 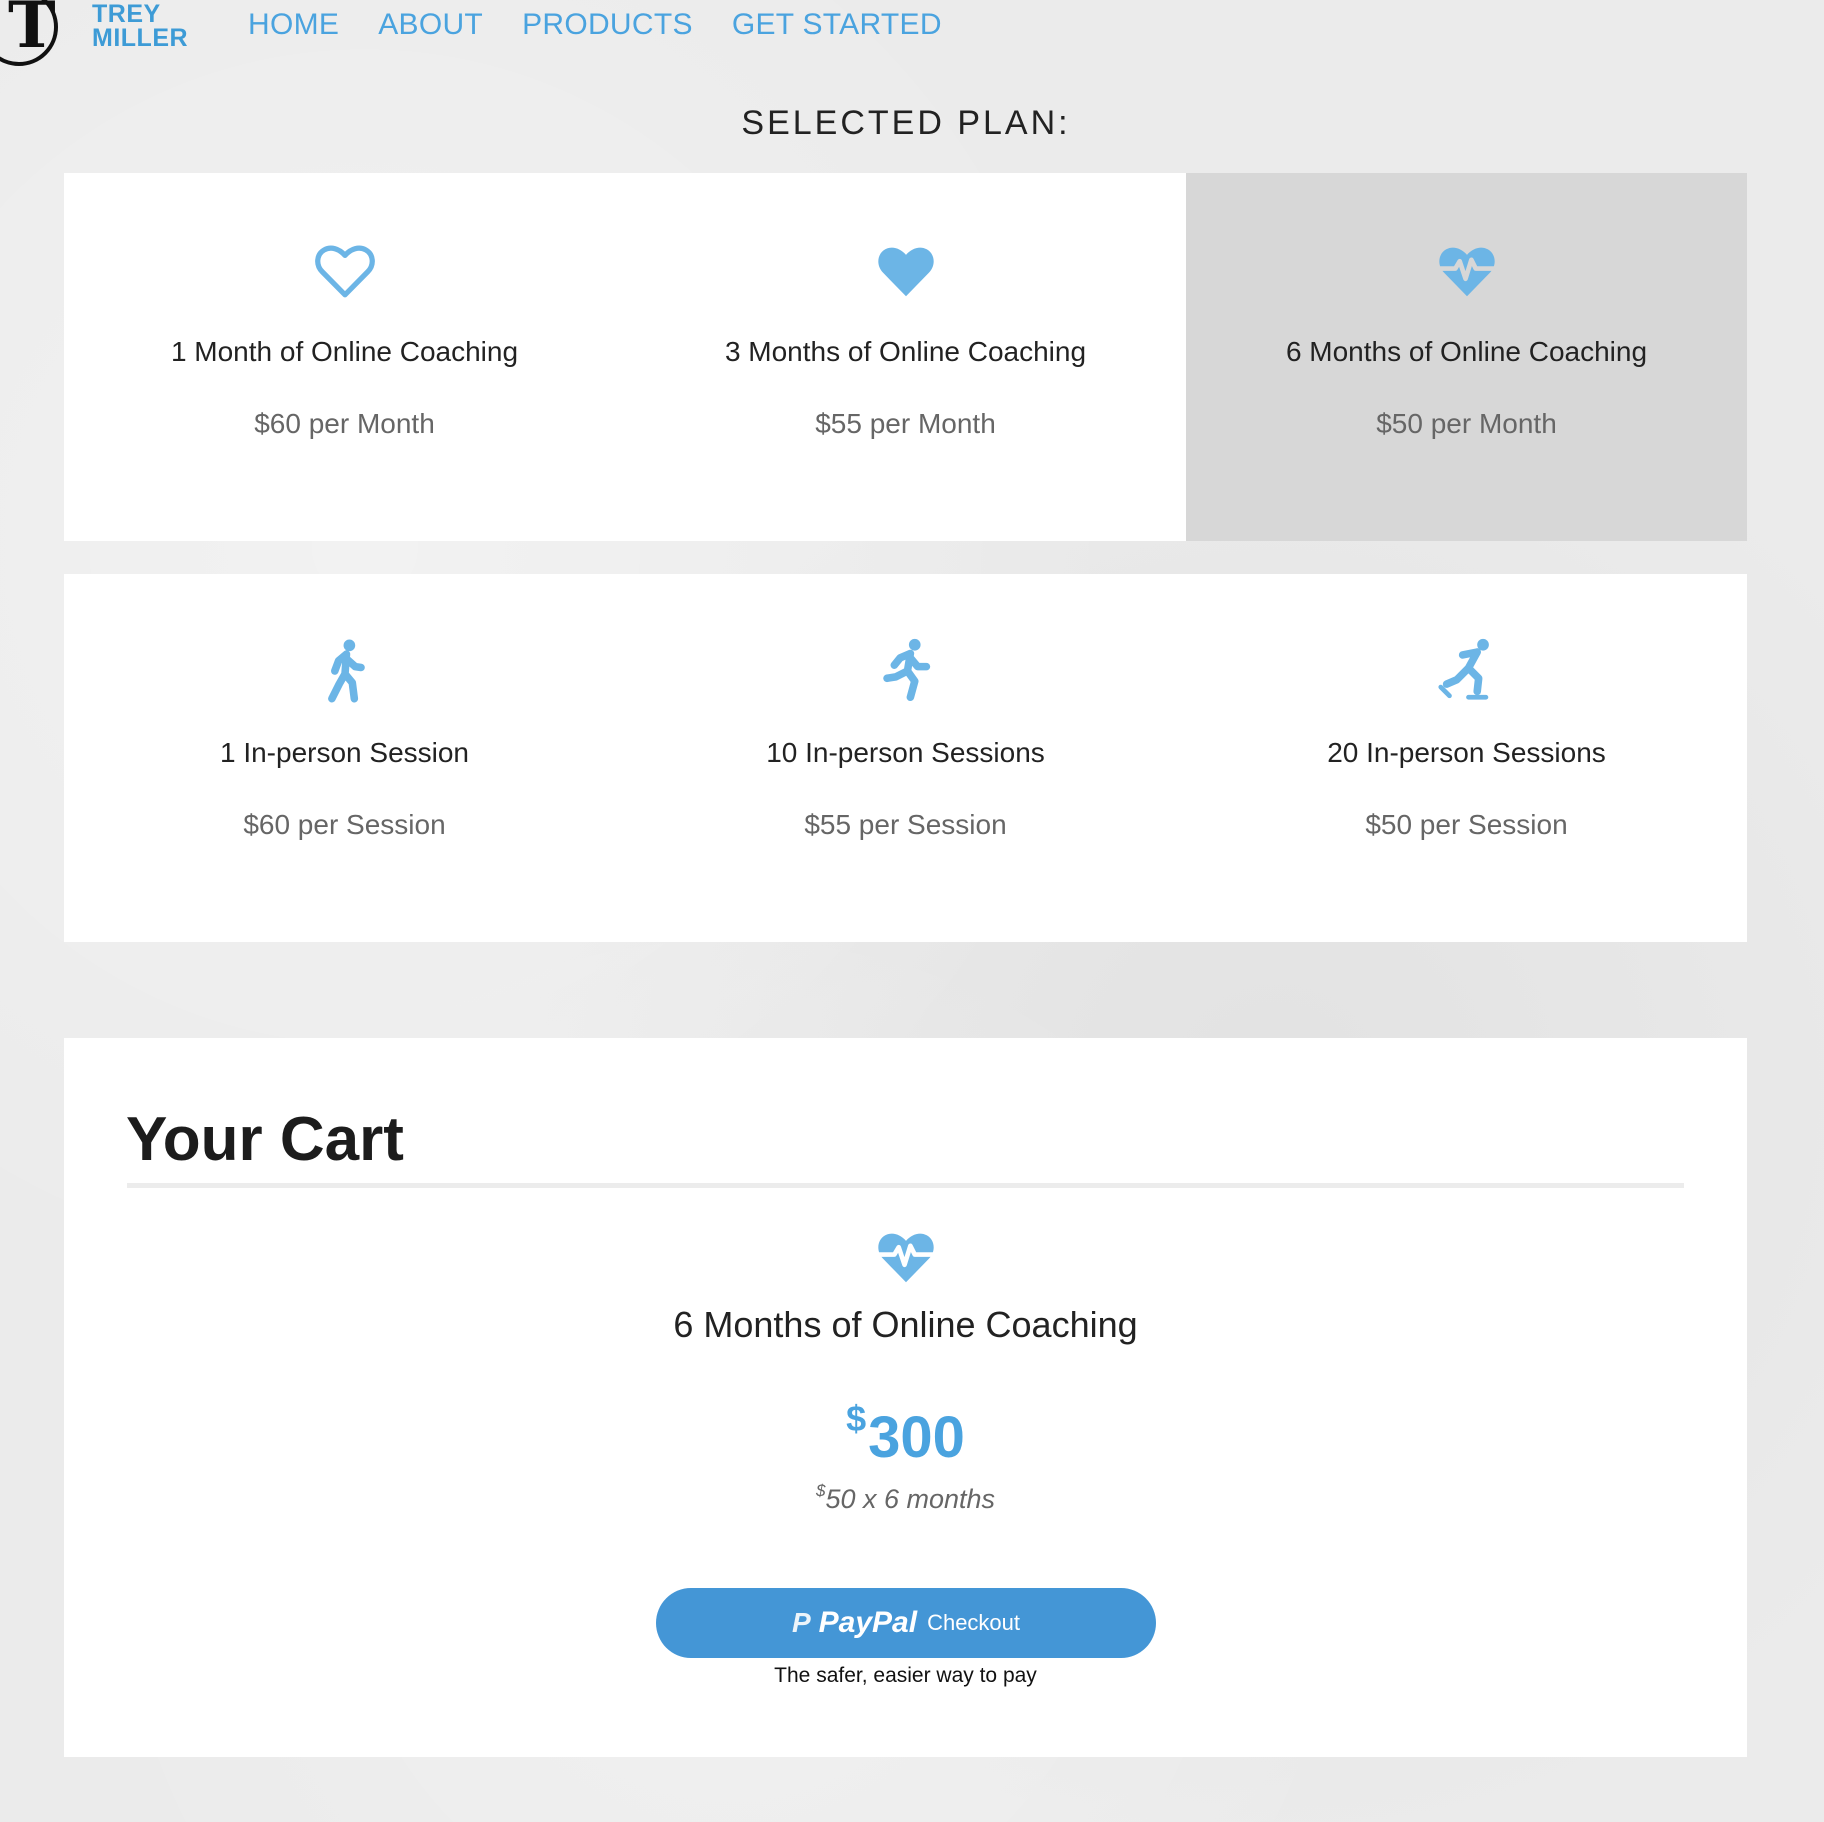 I want to click on heart-outline-icon, so click(x=344, y=270).